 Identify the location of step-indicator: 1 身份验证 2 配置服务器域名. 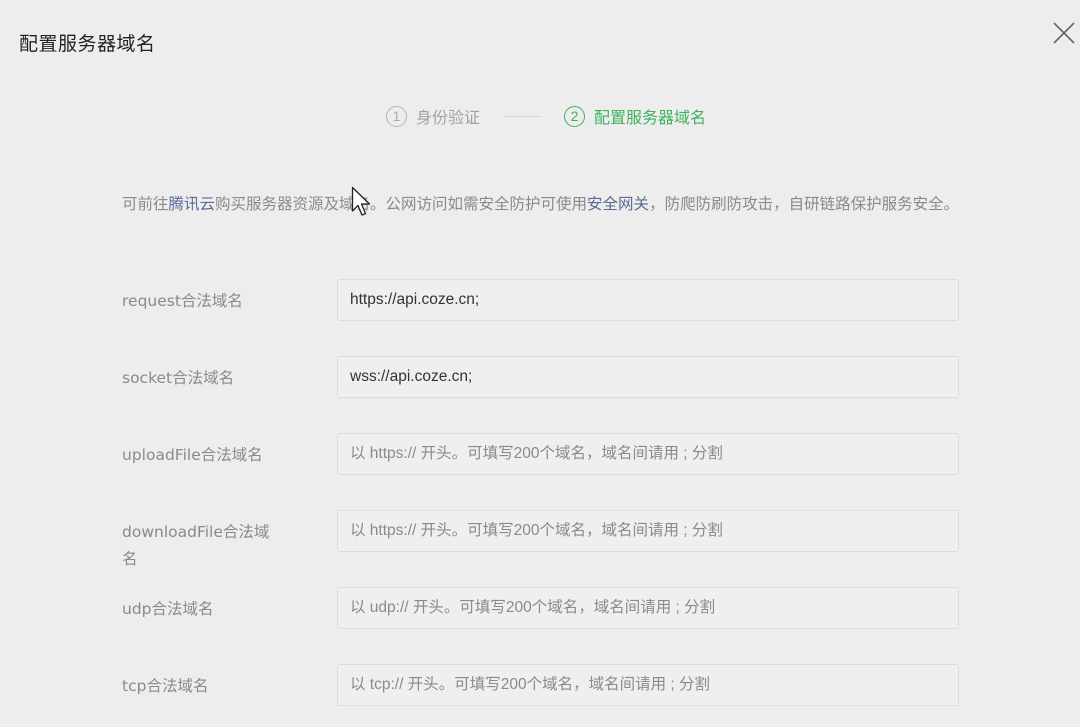
(546, 116).